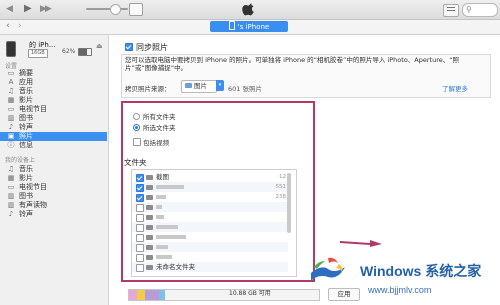 This screenshot has width=500, height=305. What do you see at coordinates (451, 10) in the screenshot?
I see `list-menu-icon` at bounding box center [451, 10].